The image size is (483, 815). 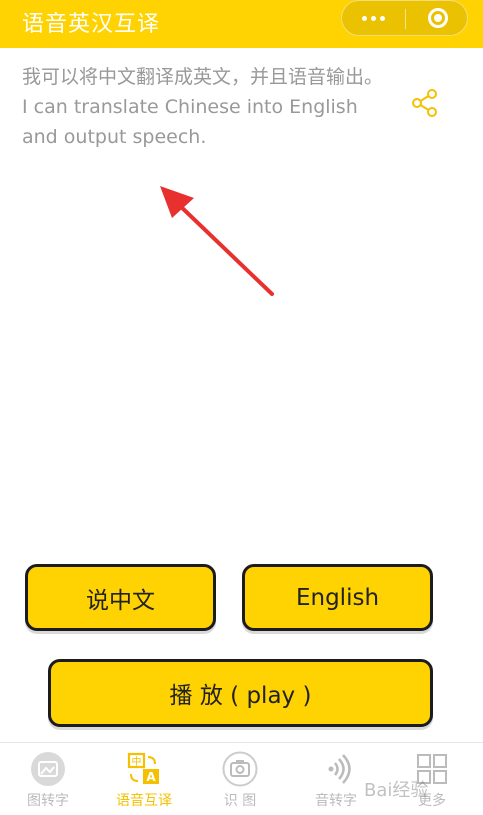 What do you see at coordinates (240, 801) in the screenshot?
I see `tab-label: 识 图` at bounding box center [240, 801].